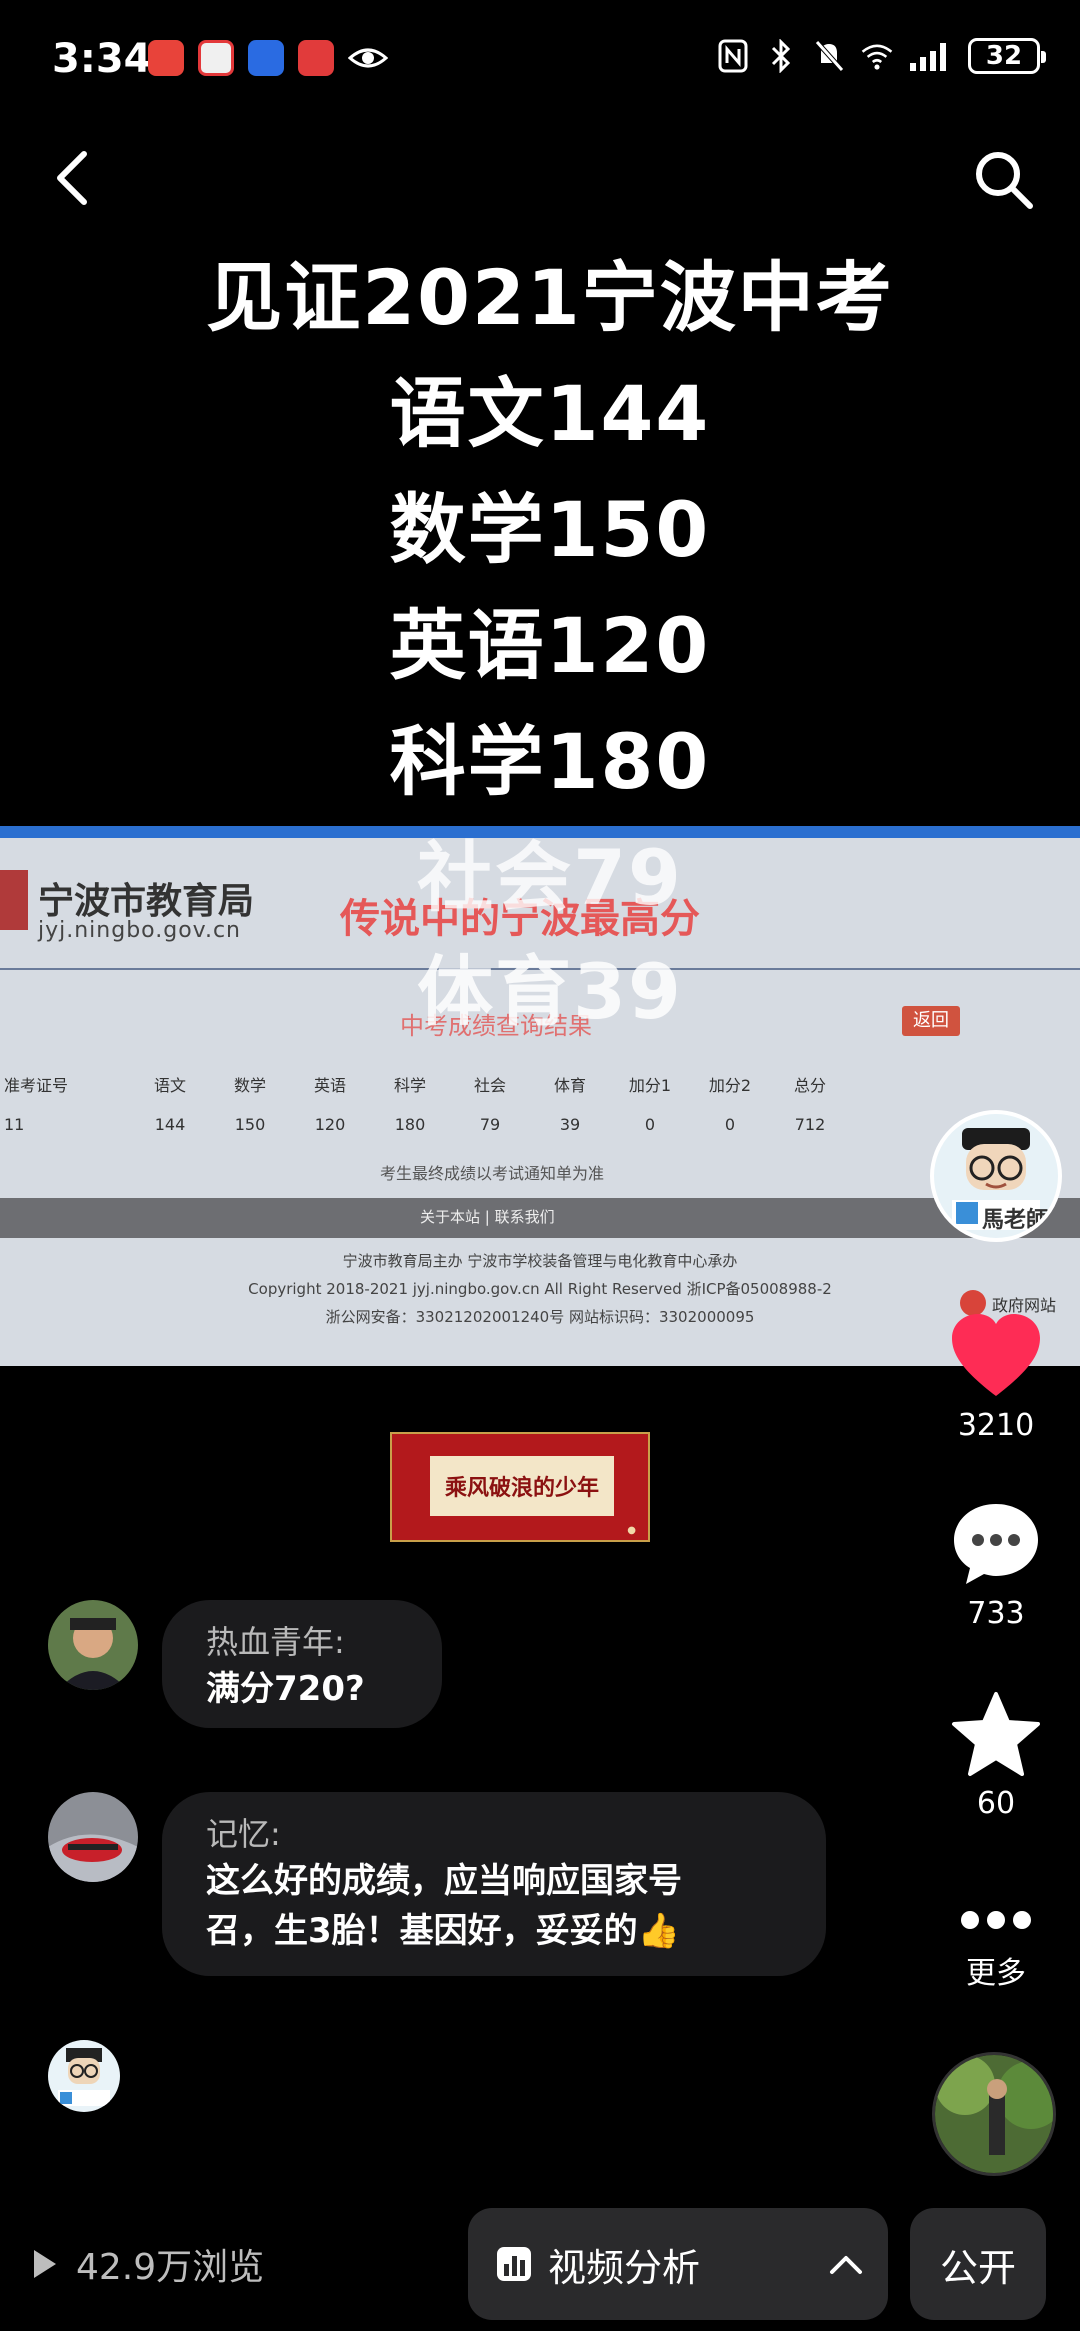 The width and height of the screenshot is (1080, 2331). I want to click on heart-icon, so click(996, 1355).